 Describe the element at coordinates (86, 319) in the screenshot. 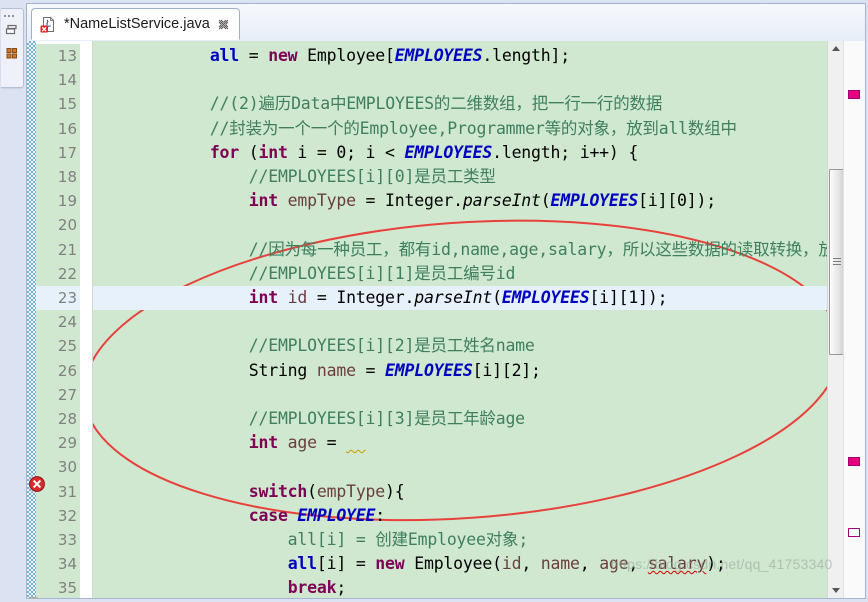

I see `folding-ruler` at that location.